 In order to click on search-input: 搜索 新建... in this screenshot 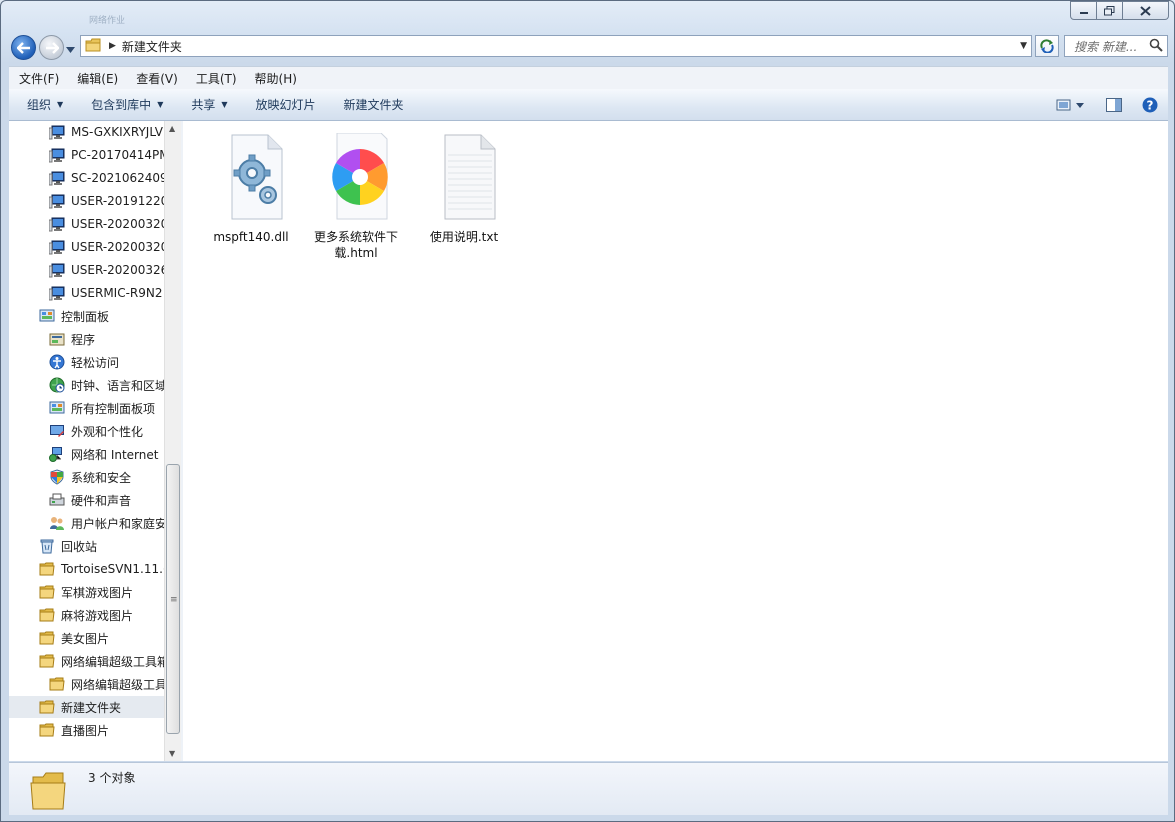, I will do `click(1116, 46)`.